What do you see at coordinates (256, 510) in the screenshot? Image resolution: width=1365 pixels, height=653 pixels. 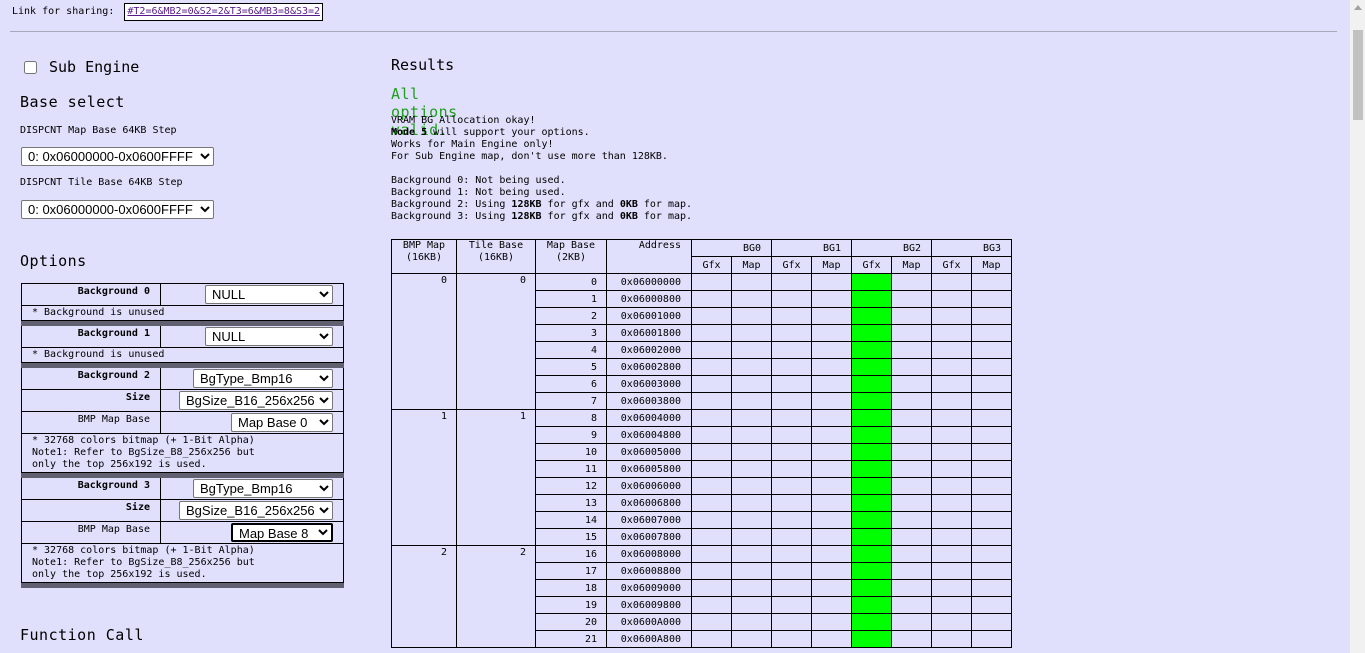 I see `bg3-size-select: BgSize_B16_256x256` at bounding box center [256, 510].